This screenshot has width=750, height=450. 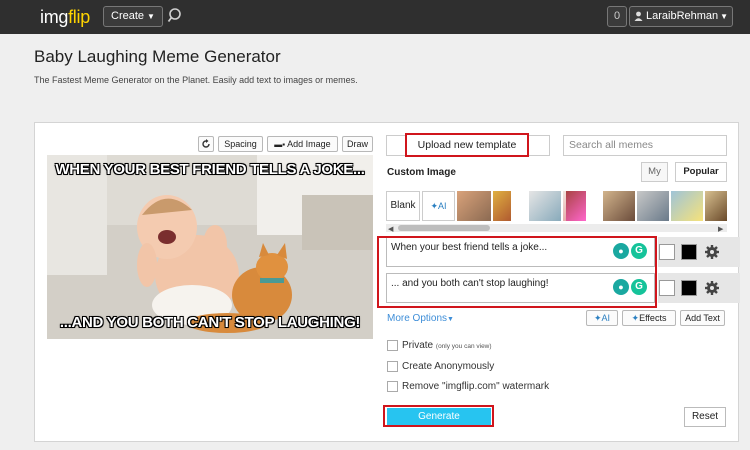 What do you see at coordinates (467, 145) in the screenshot?
I see `upload-template-button: Upload new template` at bounding box center [467, 145].